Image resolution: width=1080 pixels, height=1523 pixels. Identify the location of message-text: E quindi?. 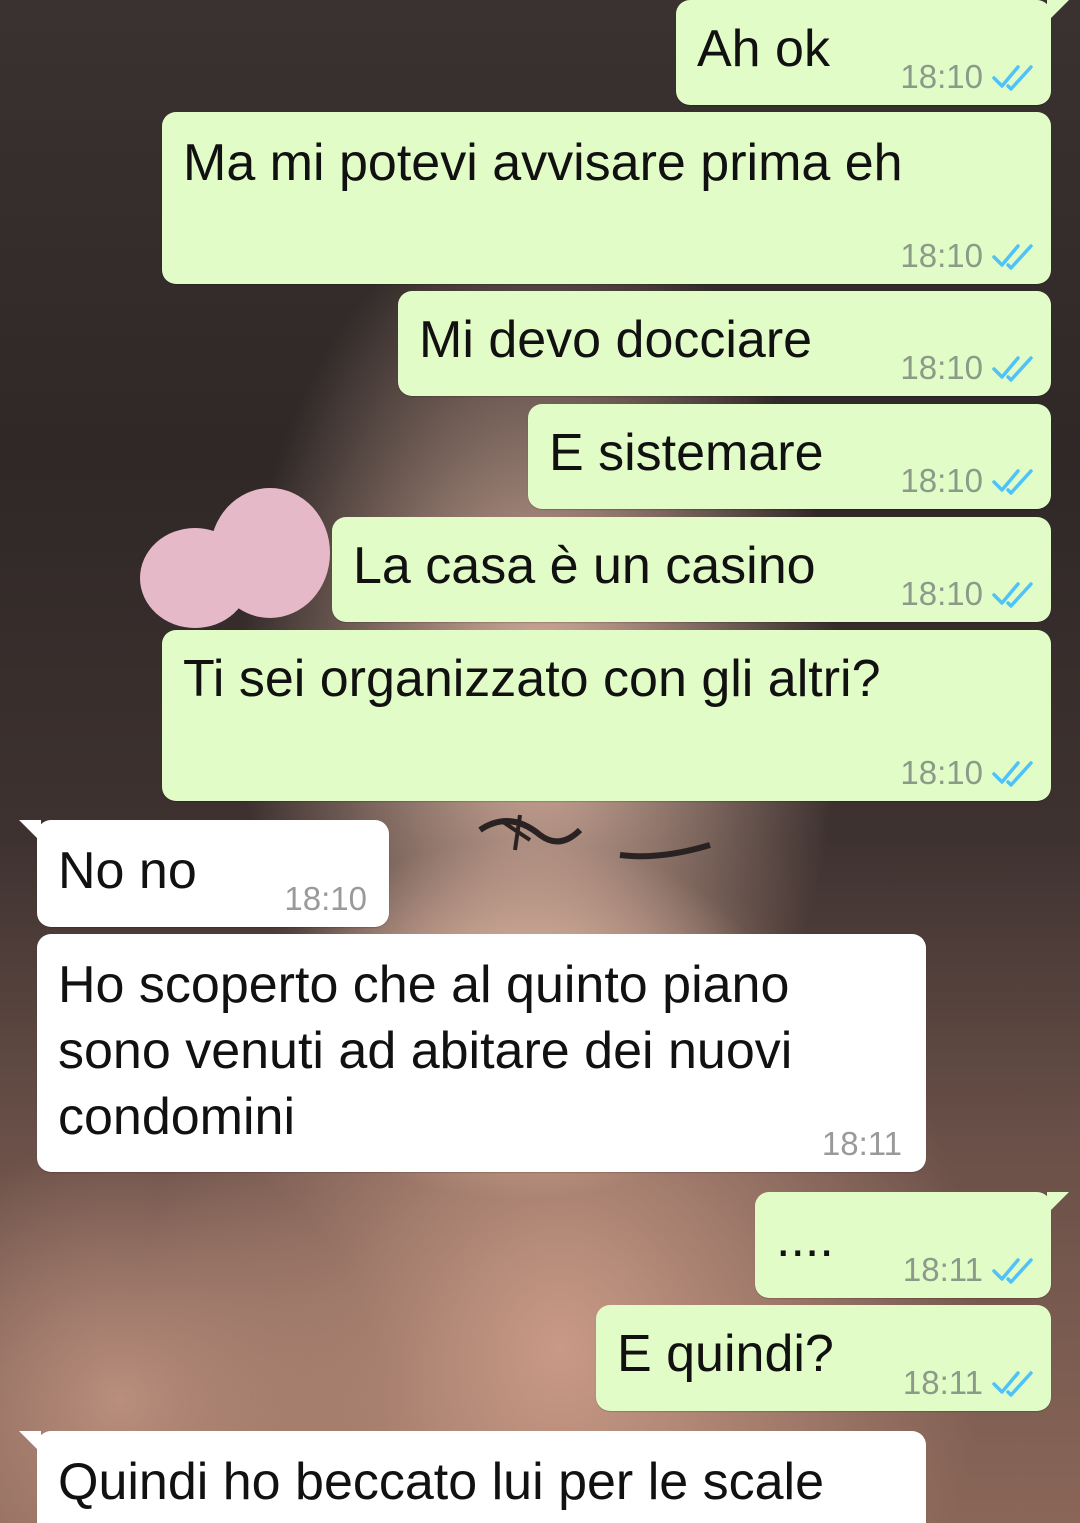
(725, 1354).